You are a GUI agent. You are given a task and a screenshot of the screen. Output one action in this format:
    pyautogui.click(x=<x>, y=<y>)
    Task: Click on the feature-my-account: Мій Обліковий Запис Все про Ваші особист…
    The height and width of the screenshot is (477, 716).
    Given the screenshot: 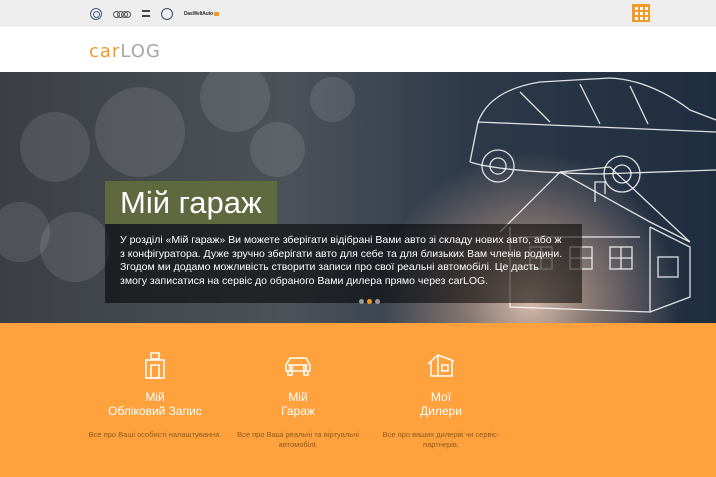 What is the action you would take?
    pyautogui.click(x=155, y=400)
    